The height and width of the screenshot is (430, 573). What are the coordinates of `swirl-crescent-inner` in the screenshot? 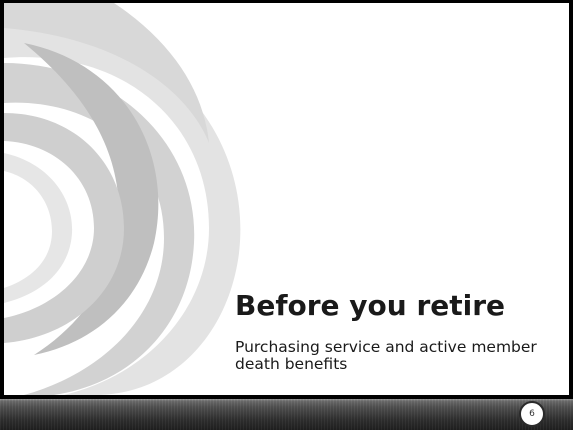 It's located at (38, 228).